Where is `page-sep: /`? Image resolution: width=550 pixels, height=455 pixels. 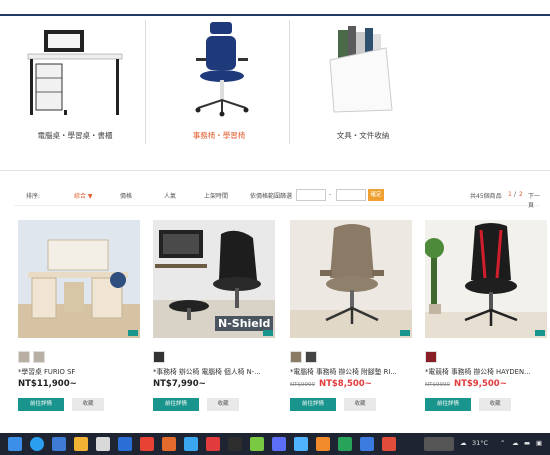
page-sep: / is located at coordinates (515, 194).